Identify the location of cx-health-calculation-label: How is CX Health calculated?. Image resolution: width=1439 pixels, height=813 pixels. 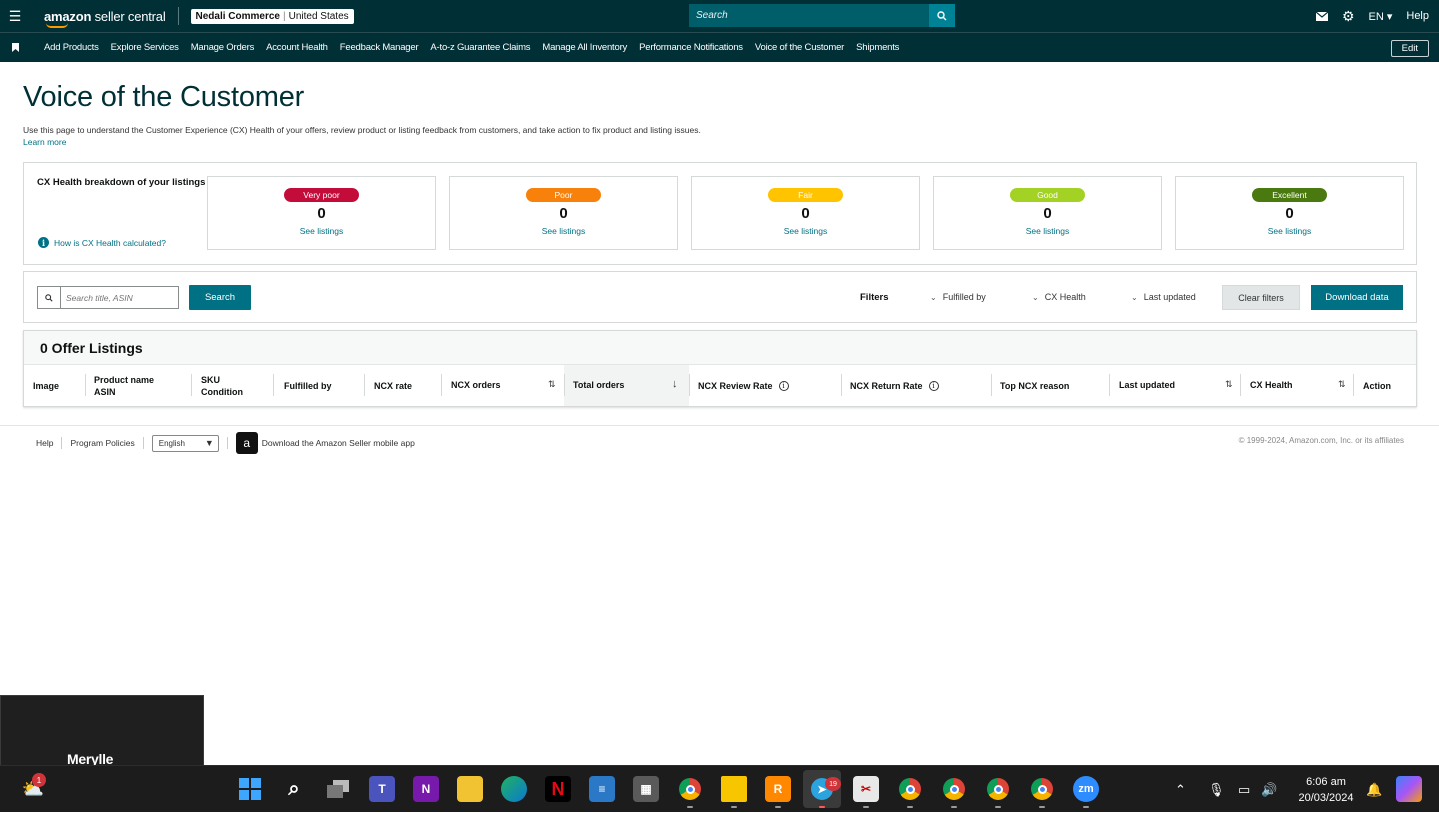
(110, 242).